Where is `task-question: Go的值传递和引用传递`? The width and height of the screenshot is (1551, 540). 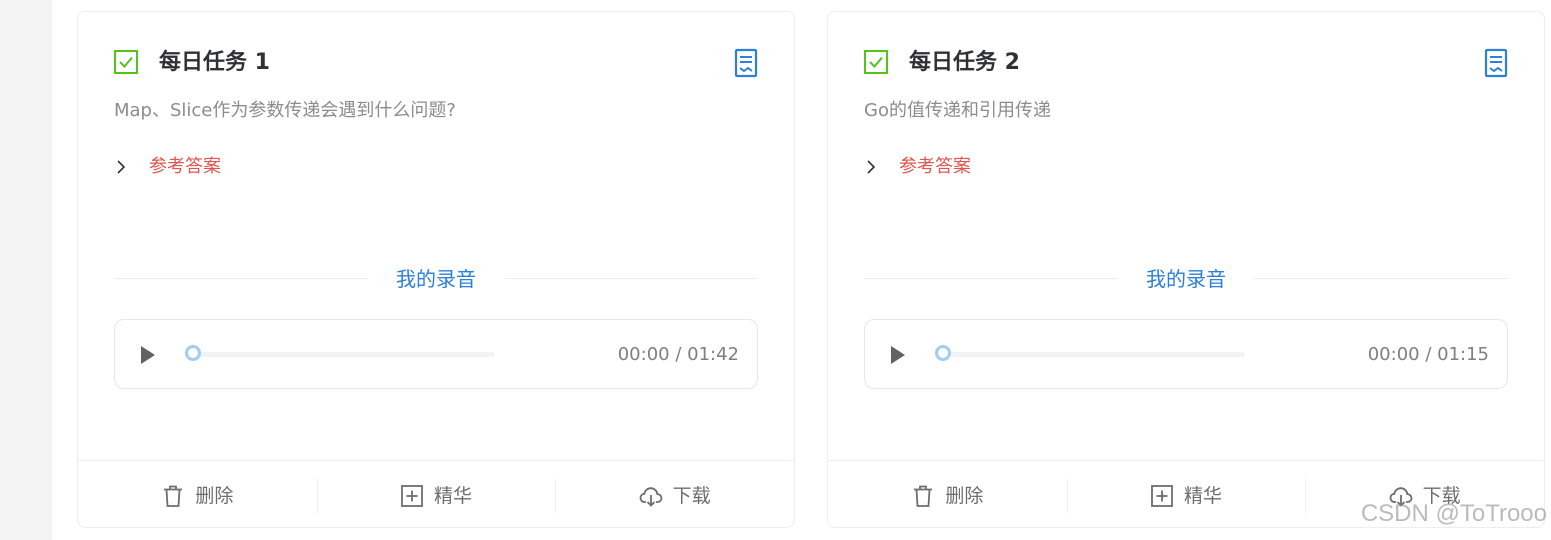
task-question: Go的值传递和引用传递 is located at coordinates (957, 110).